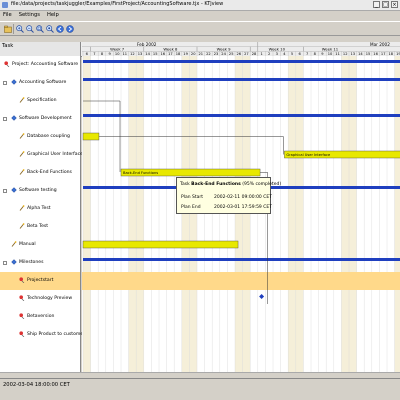  I want to click on database-coupling-bar, so click(91, 136).